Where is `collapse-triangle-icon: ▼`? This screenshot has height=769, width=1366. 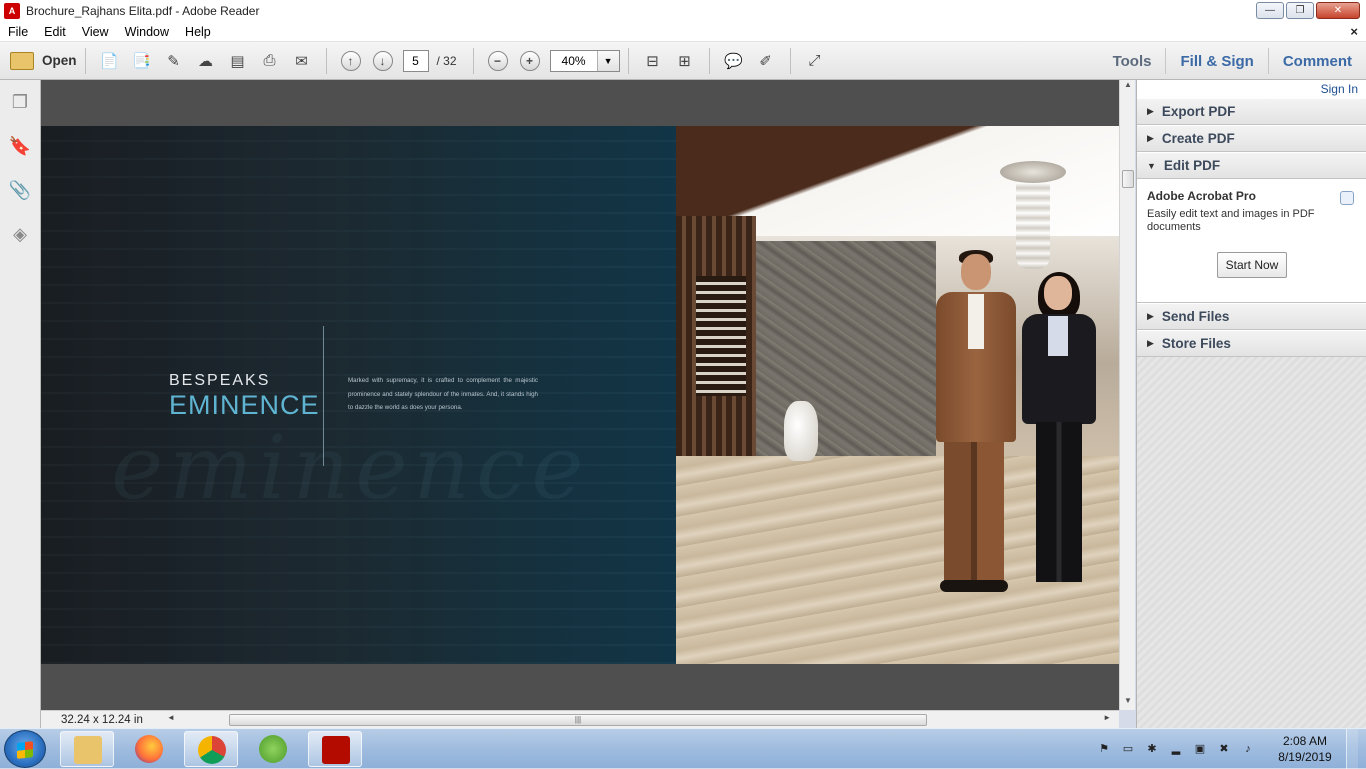
collapse-triangle-icon: ▼ is located at coordinates (1151, 165).